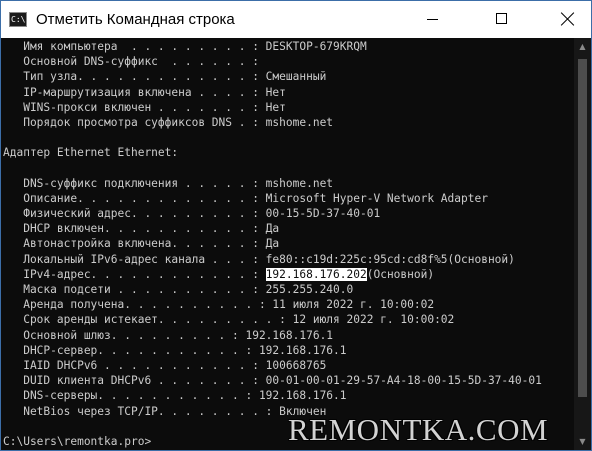 Image resolution: width=592 pixels, height=451 pixels. Describe the element at coordinates (144, 92) in the screenshot. I see `console-line-text: IP-маршрутизация включена . . . . : Нет` at that location.